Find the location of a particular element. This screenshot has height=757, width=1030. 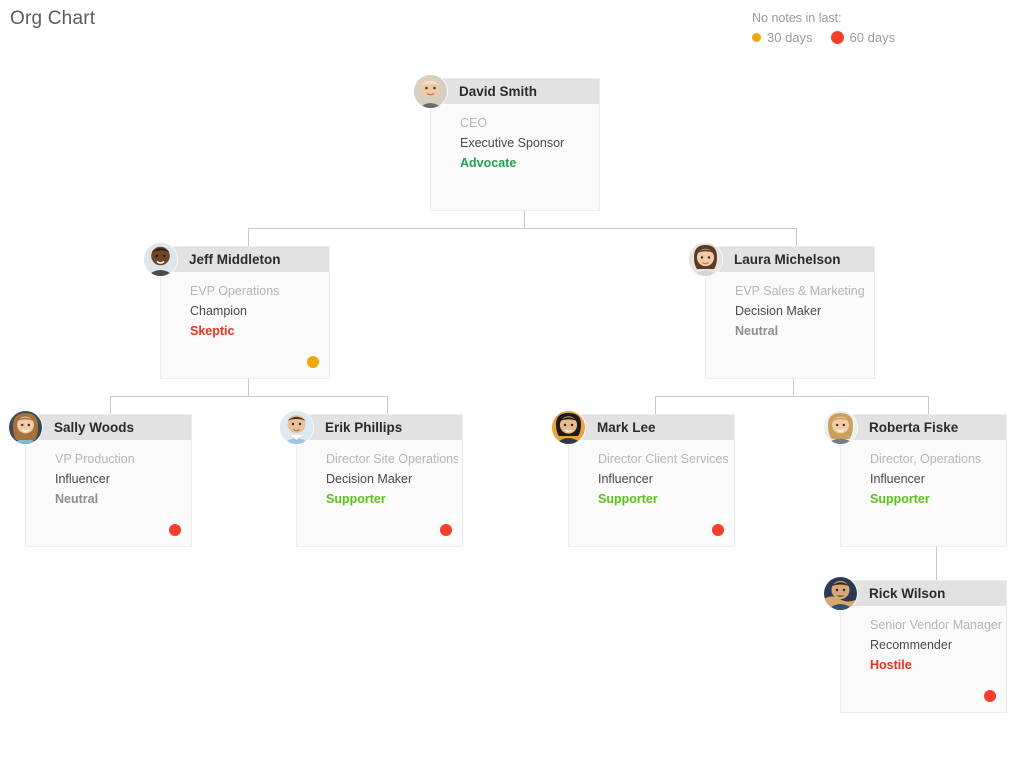

node-role: CEO is located at coordinates (474, 123).